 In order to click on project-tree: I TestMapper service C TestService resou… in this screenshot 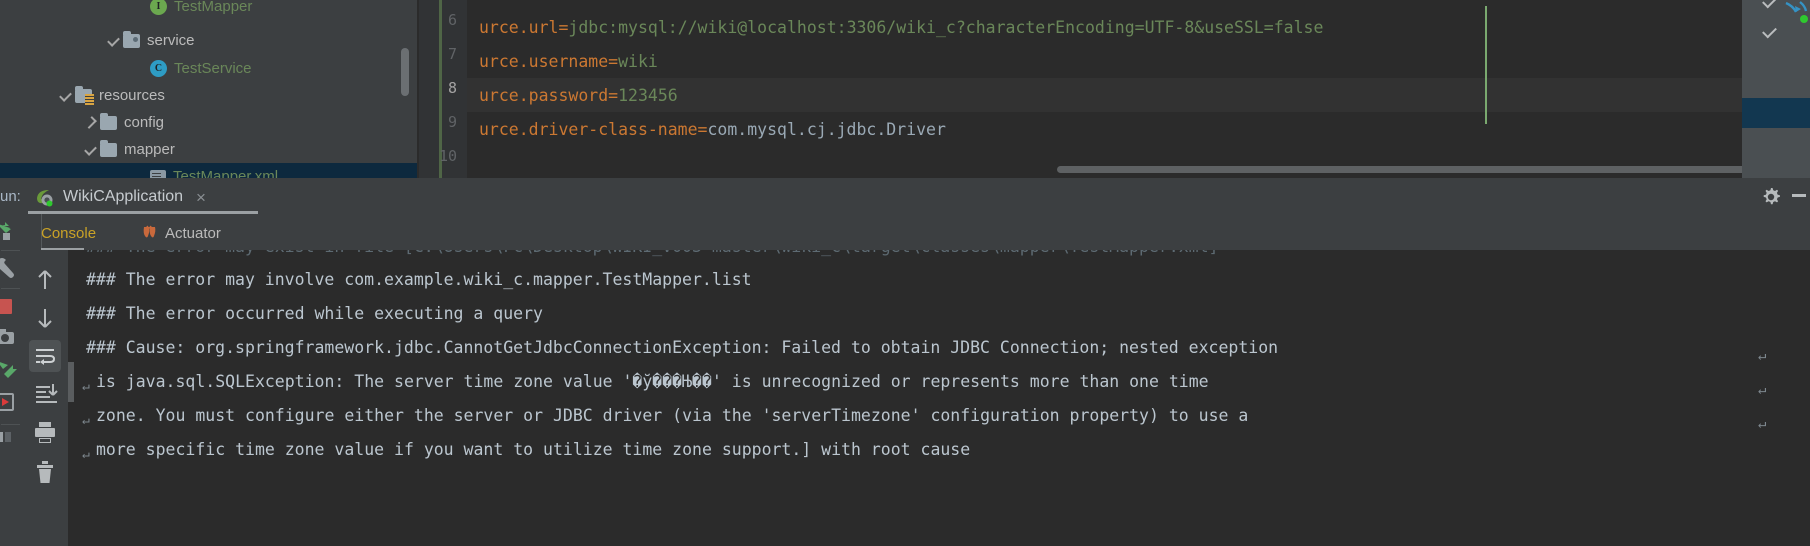, I will do `click(208, 89)`.